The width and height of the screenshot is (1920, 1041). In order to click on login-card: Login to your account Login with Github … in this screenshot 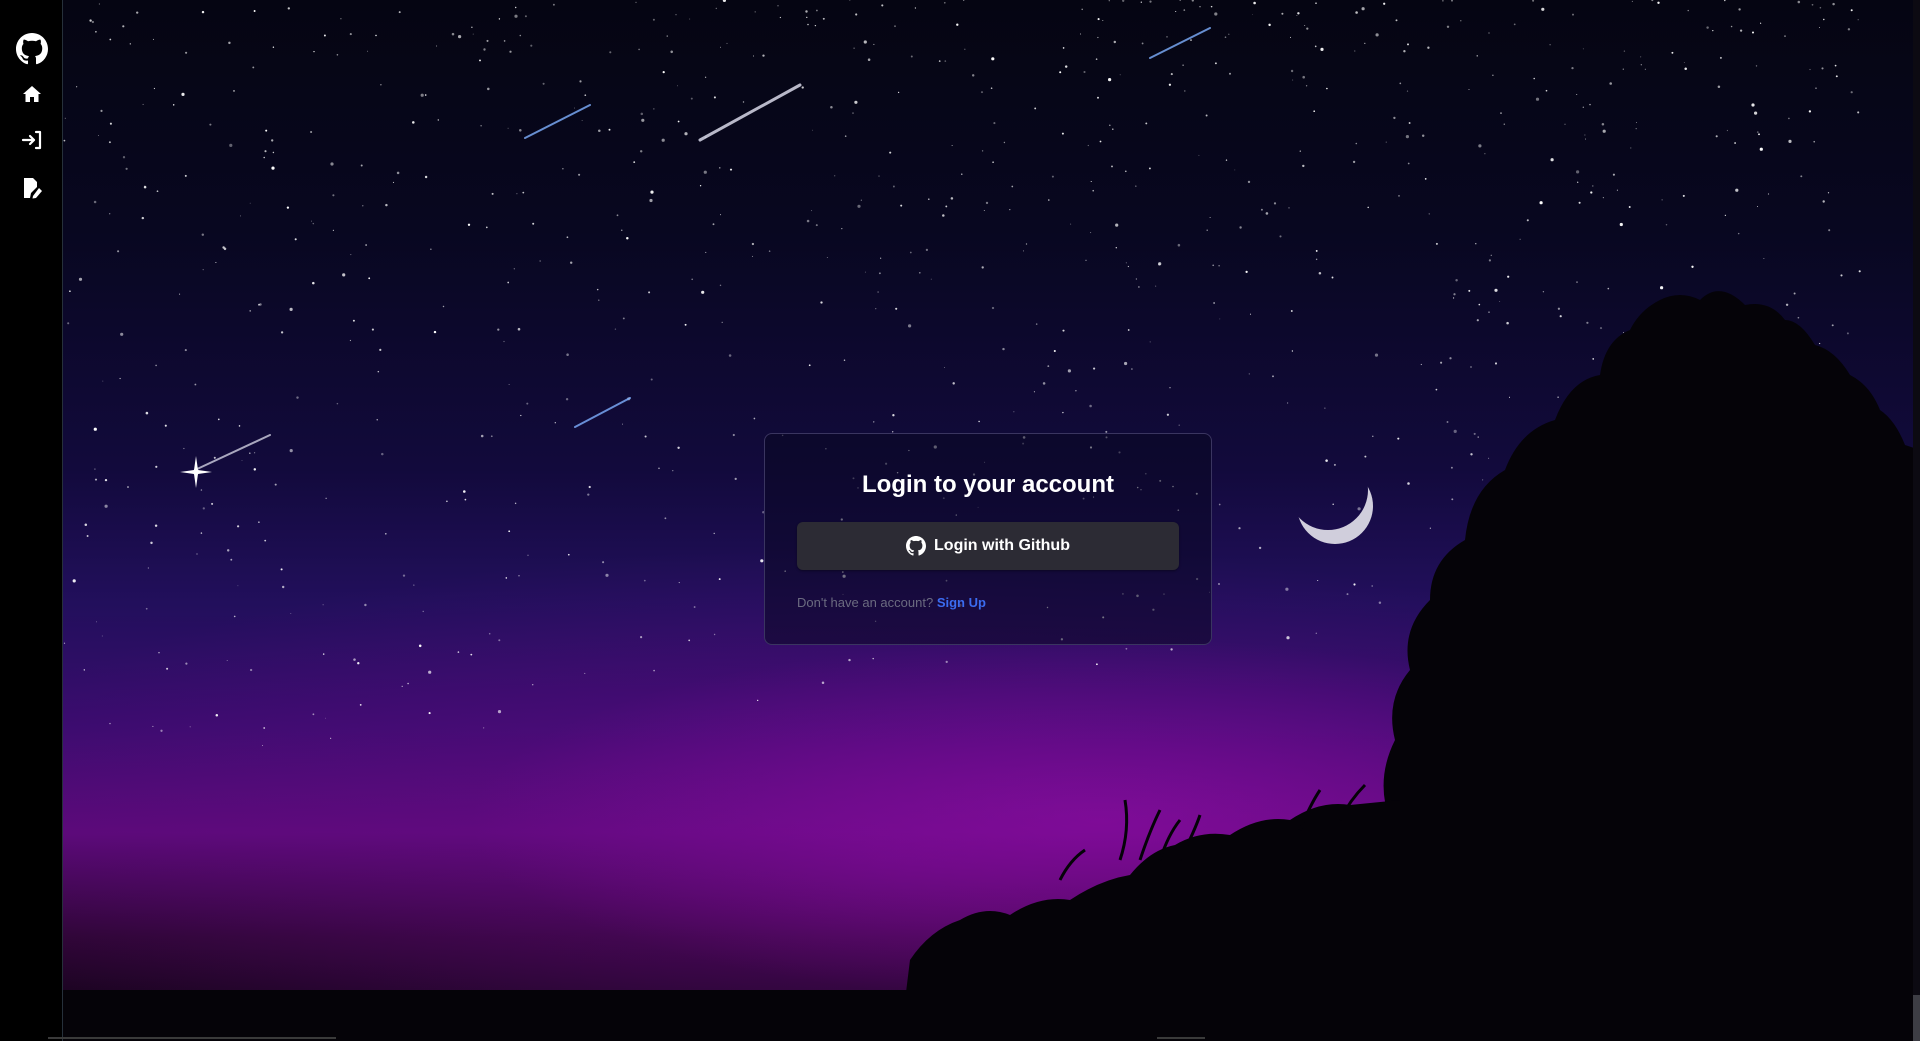, I will do `click(988, 539)`.